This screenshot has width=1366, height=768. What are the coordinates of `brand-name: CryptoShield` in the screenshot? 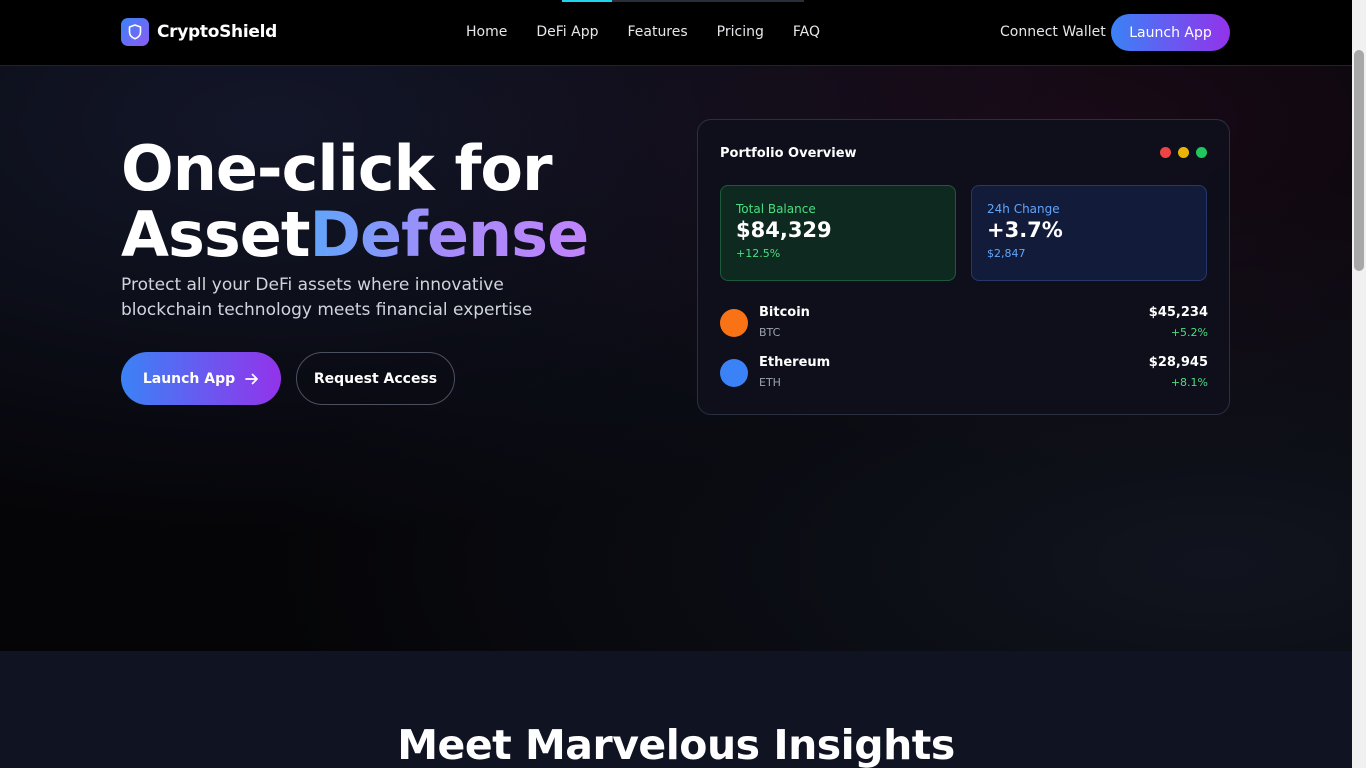 It's located at (217, 32).